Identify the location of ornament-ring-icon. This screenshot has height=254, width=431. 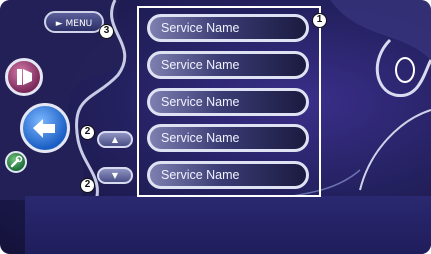
(405, 70).